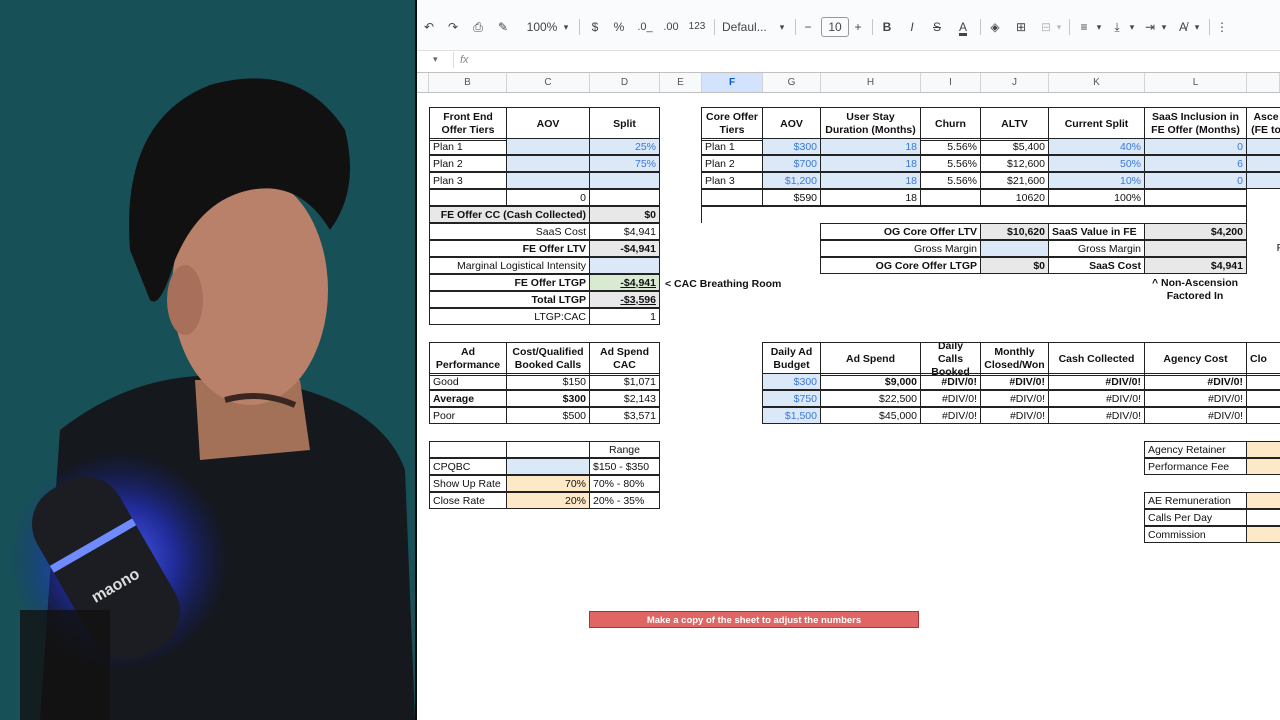 This screenshot has width=1280, height=720. What do you see at coordinates (950, 124) in the screenshot?
I see `table-header: Churn` at bounding box center [950, 124].